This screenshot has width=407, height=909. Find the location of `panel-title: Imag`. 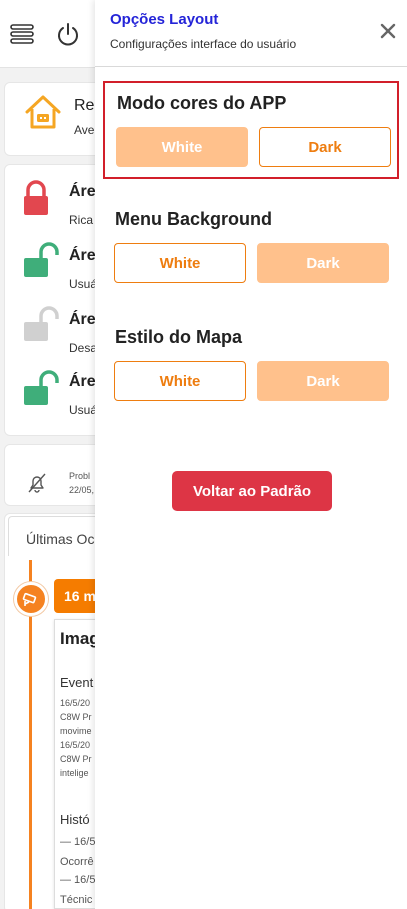

panel-title: Imag is located at coordinates (80, 638).